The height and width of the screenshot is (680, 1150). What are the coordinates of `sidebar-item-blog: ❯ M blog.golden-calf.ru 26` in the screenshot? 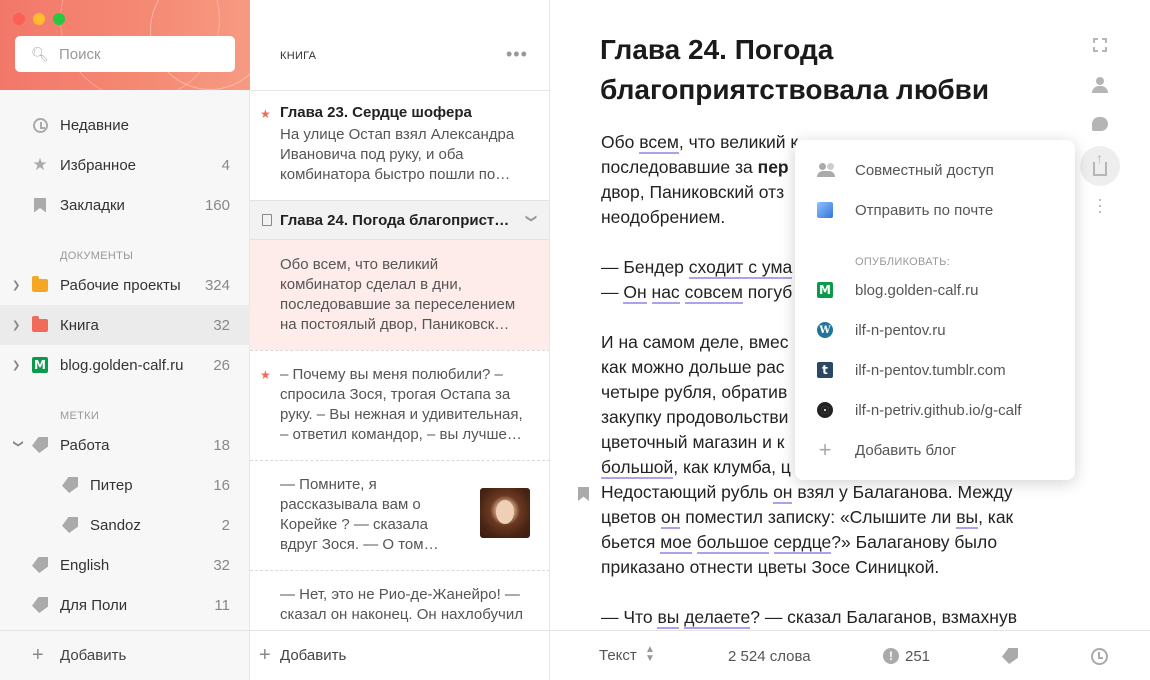 It's located at (125, 365).